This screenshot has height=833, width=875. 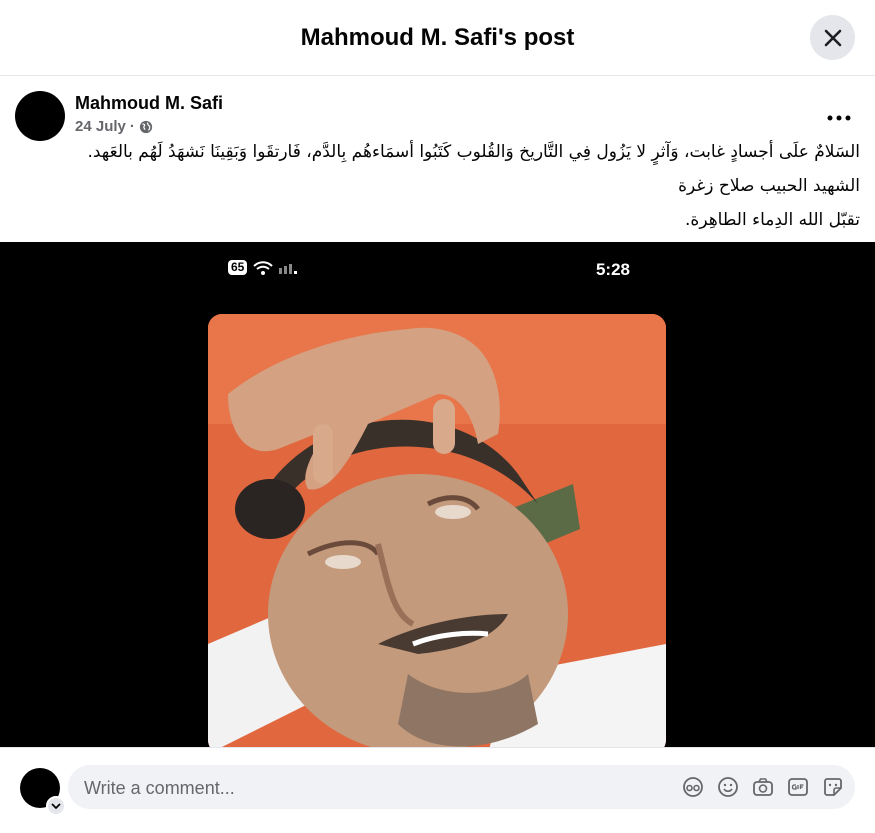 I want to click on more-options-button, so click(x=839, y=118).